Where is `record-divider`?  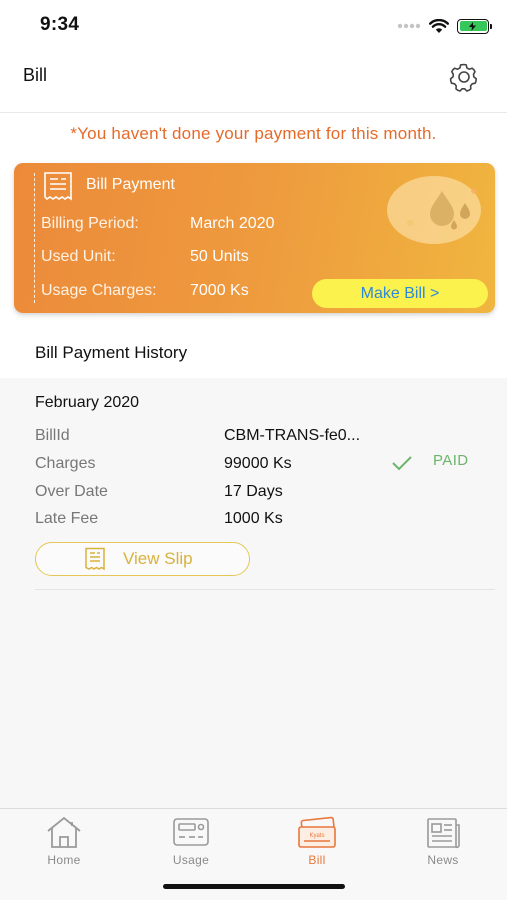
record-divider is located at coordinates (265, 589).